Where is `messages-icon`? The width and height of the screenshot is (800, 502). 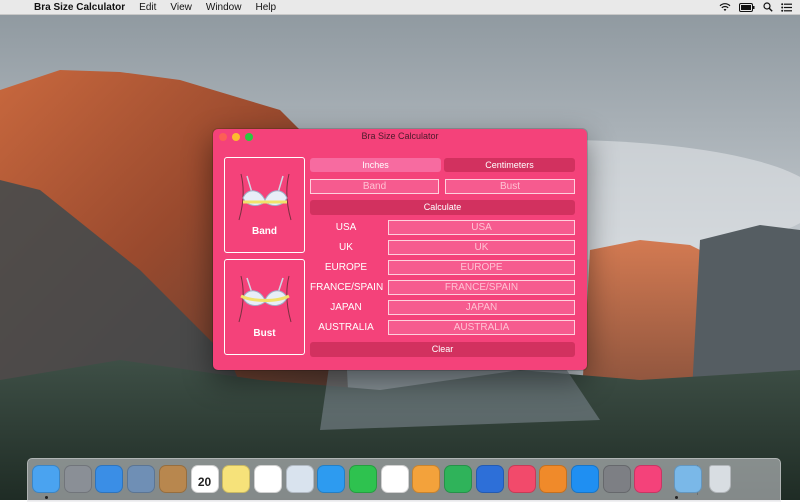 messages-icon is located at coordinates (331, 479).